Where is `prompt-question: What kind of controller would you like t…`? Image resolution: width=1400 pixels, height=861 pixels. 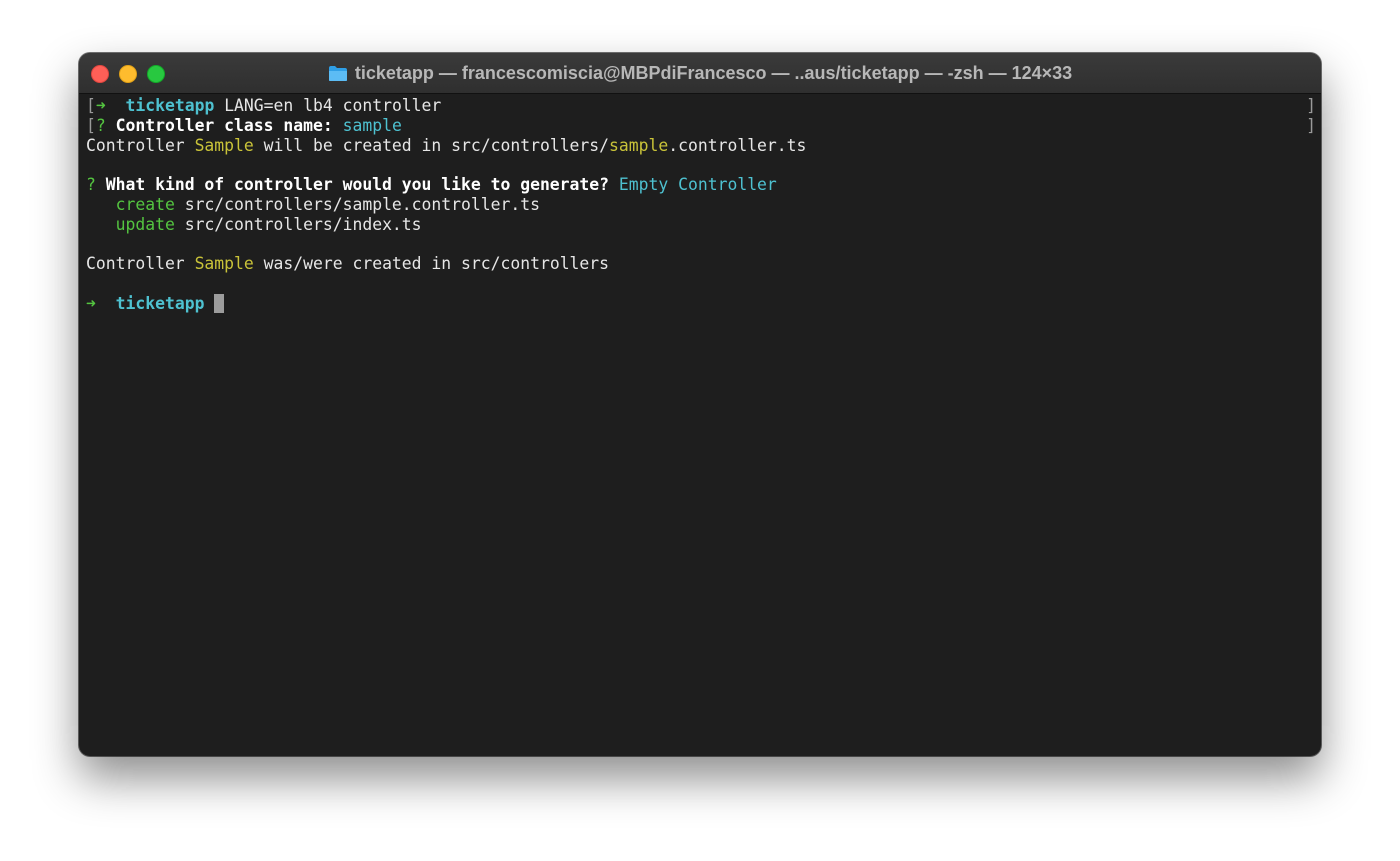 prompt-question: What kind of controller would you like t… is located at coordinates (357, 185).